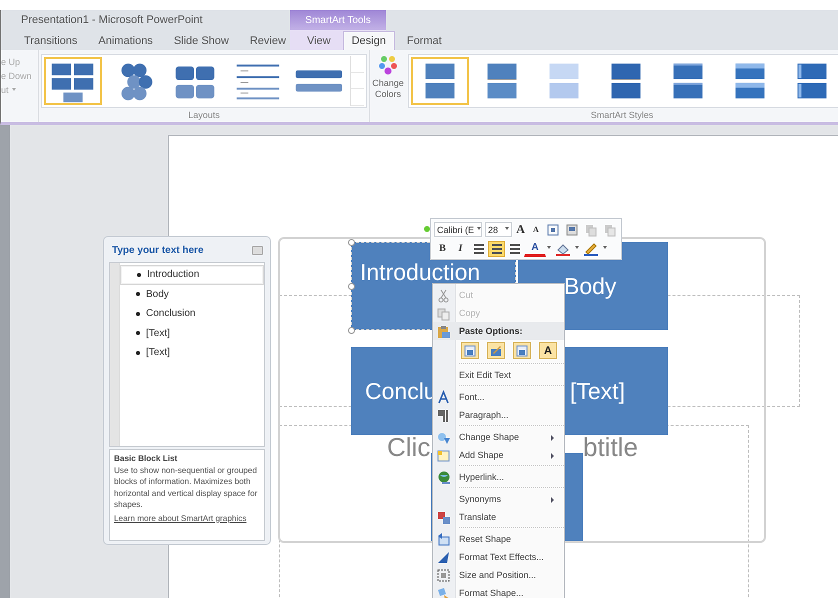 This screenshot has width=838, height=598. I want to click on description-title: Basic Block List, so click(146, 458).